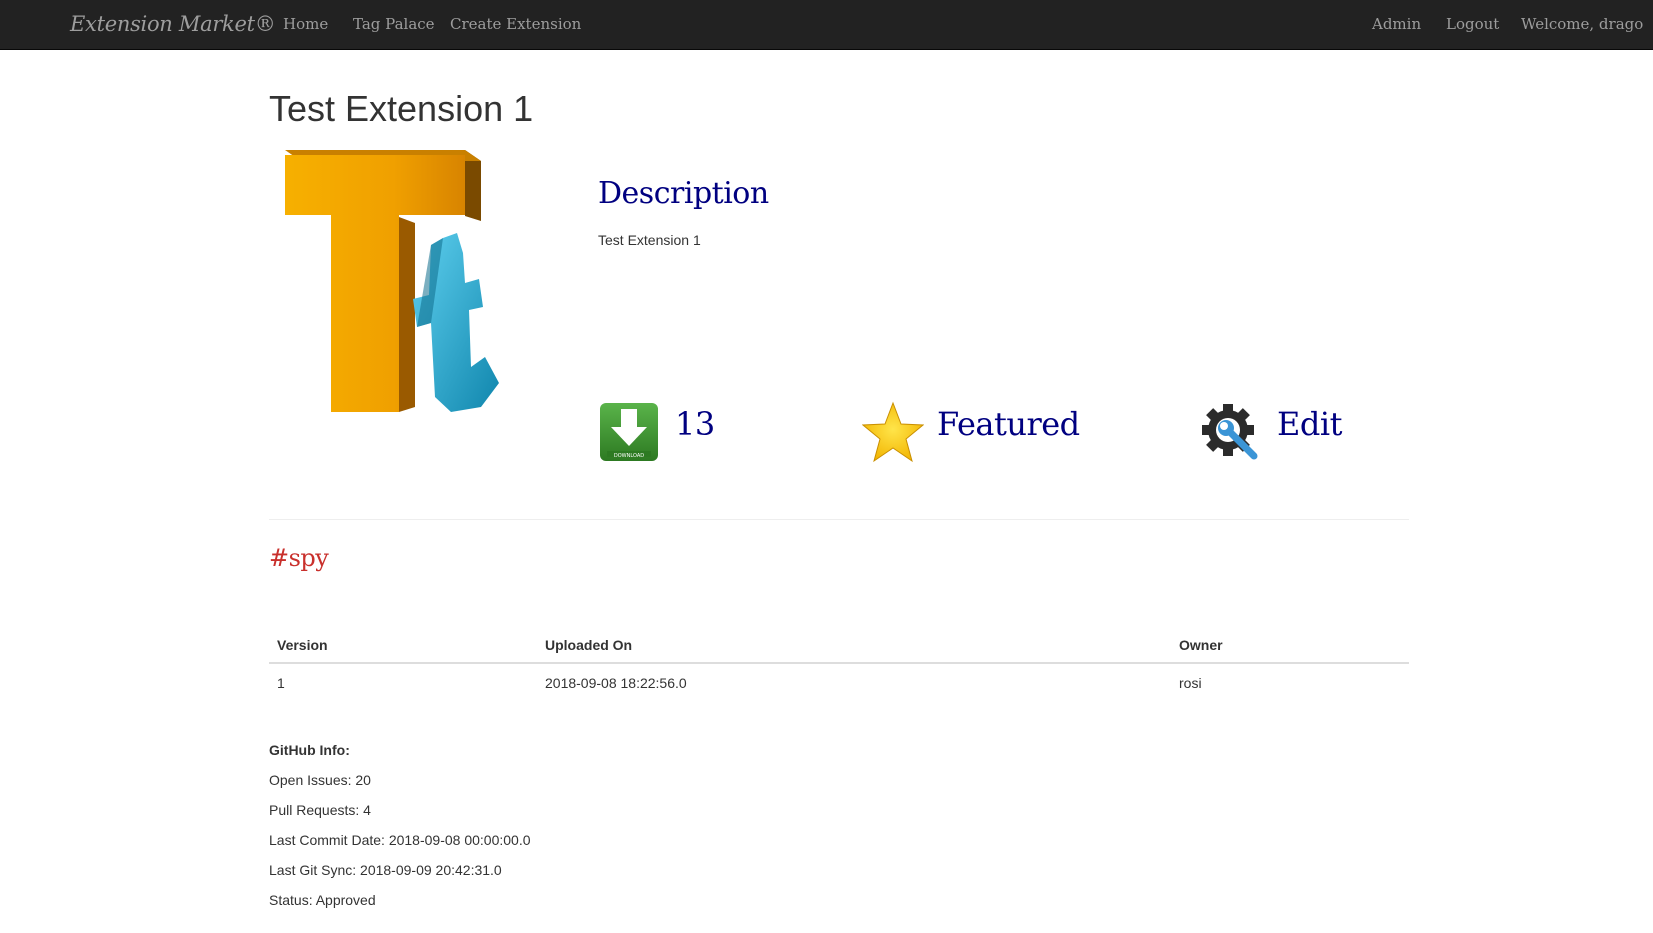 The width and height of the screenshot is (1653, 933). I want to click on nav-home: Home, so click(305, 24).